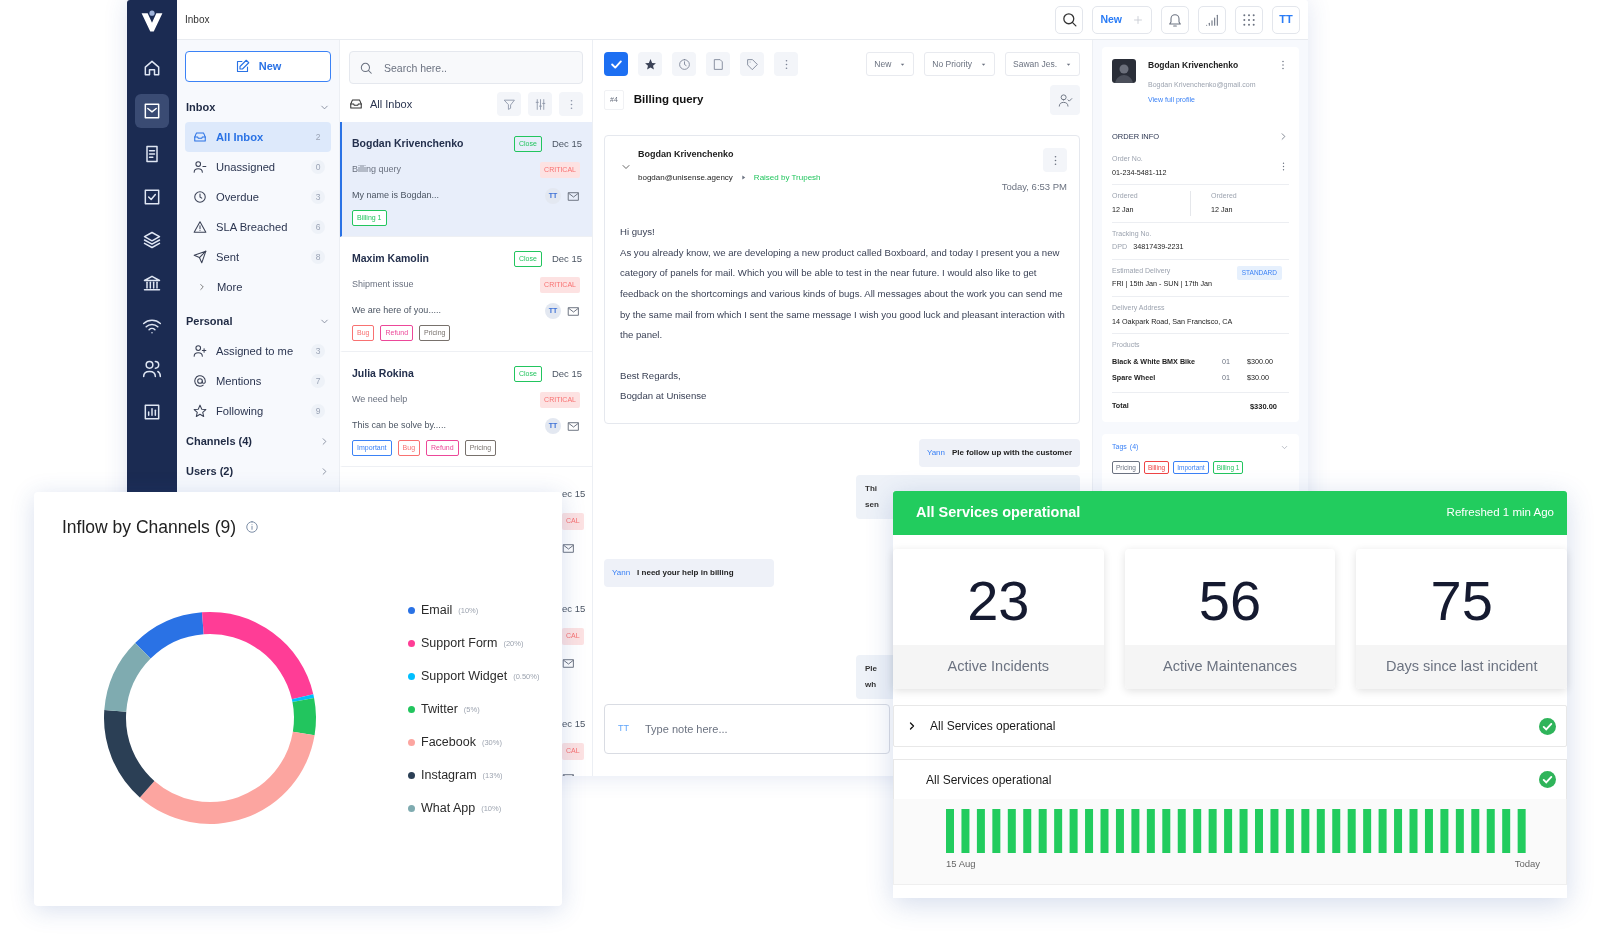 This screenshot has height=946, width=1600. I want to click on apps-button, so click(1249, 19).